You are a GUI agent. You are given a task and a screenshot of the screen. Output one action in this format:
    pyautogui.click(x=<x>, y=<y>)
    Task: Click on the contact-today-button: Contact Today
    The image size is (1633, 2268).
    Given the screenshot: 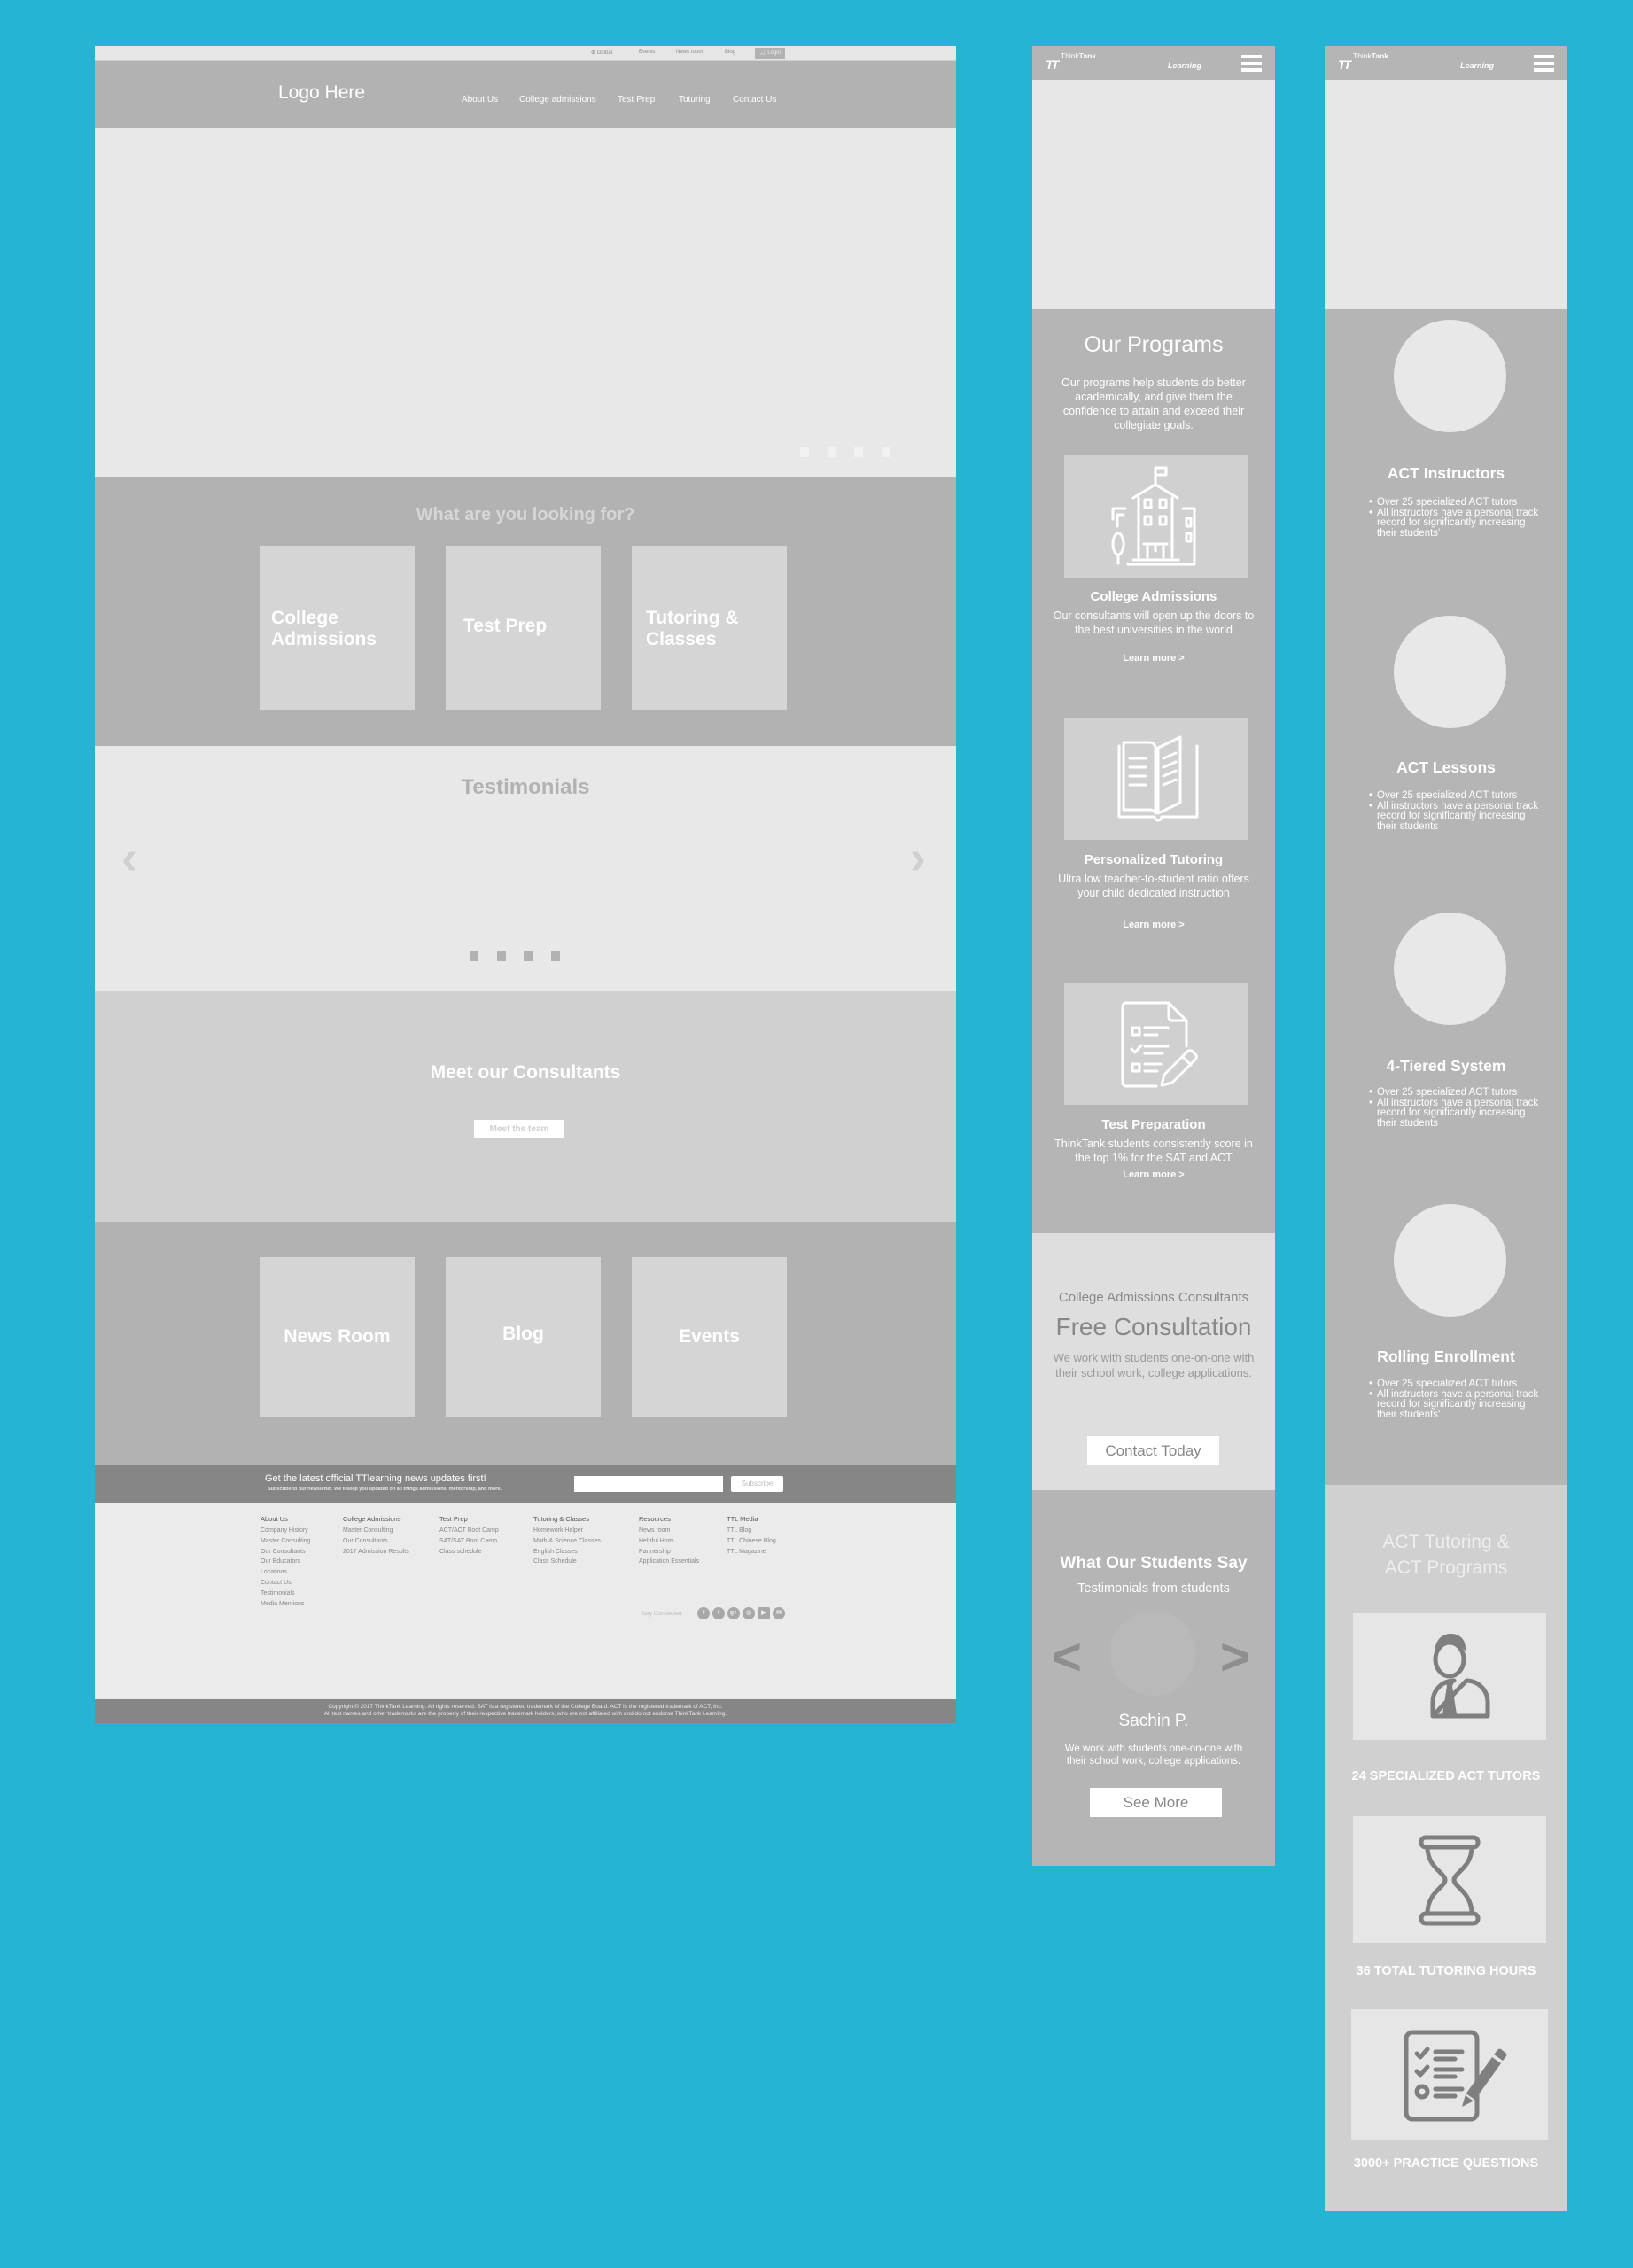 What is the action you would take?
    pyautogui.click(x=1153, y=1450)
    